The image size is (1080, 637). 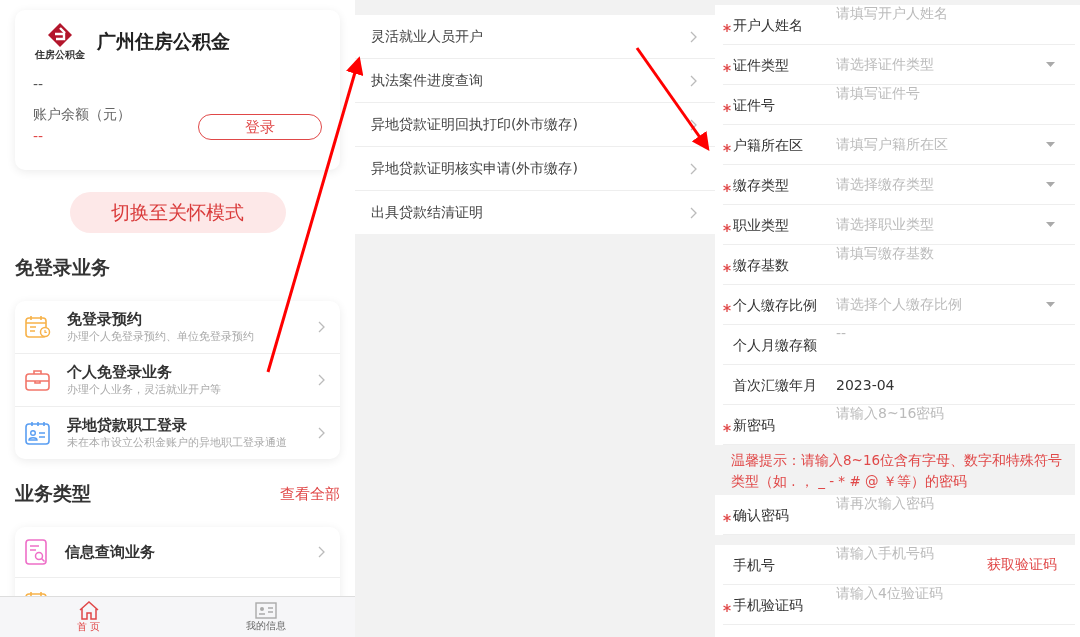 What do you see at coordinates (761, 516) in the screenshot?
I see `field-label: 确认密码` at bounding box center [761, 516].